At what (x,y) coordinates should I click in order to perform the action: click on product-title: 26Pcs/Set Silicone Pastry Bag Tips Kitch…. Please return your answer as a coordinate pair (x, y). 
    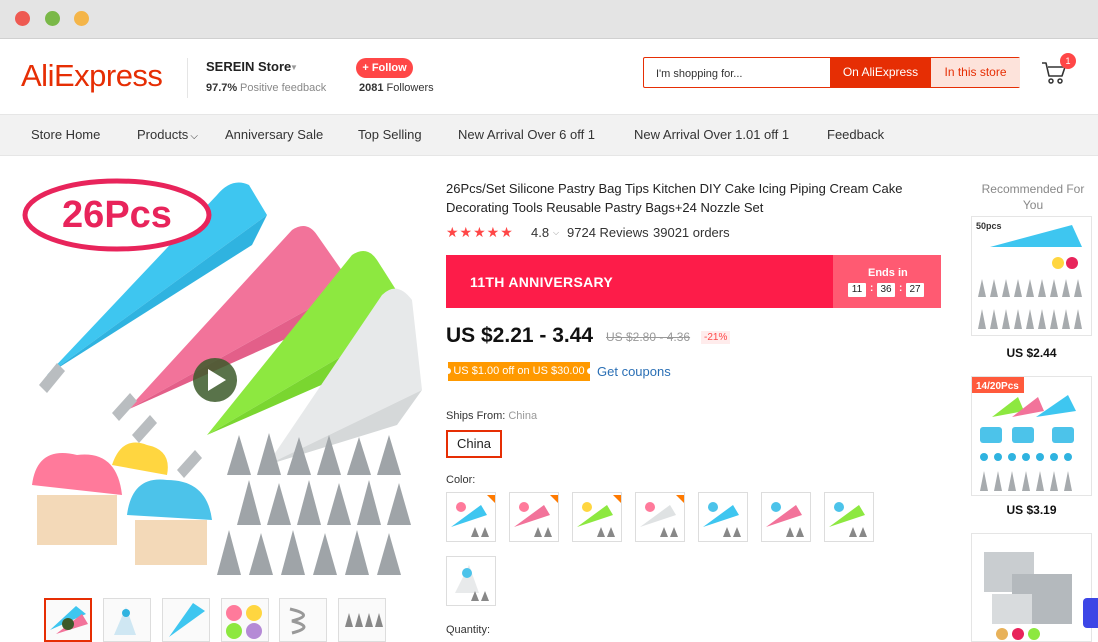
    Looking at the image, I should click on (674, 198).